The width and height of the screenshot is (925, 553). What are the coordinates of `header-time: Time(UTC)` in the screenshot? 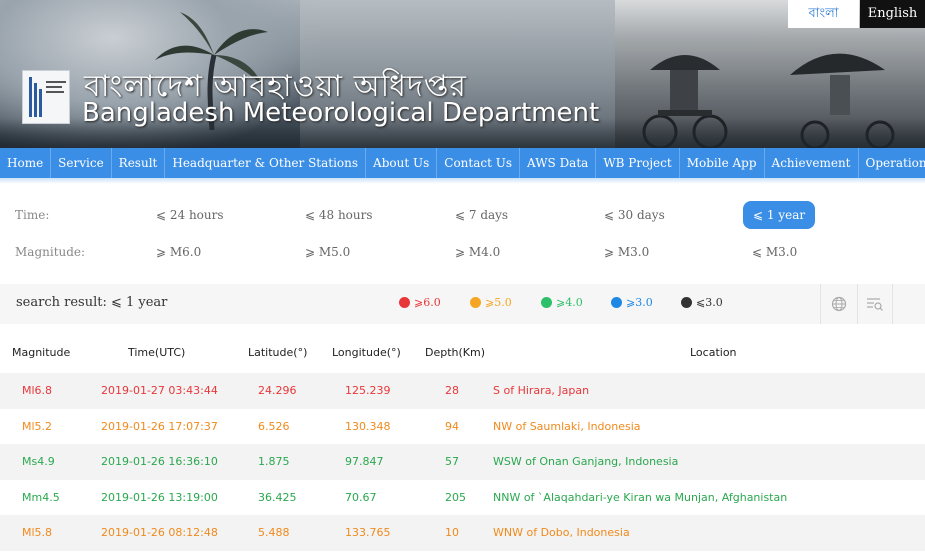 It's located at (156, 352).